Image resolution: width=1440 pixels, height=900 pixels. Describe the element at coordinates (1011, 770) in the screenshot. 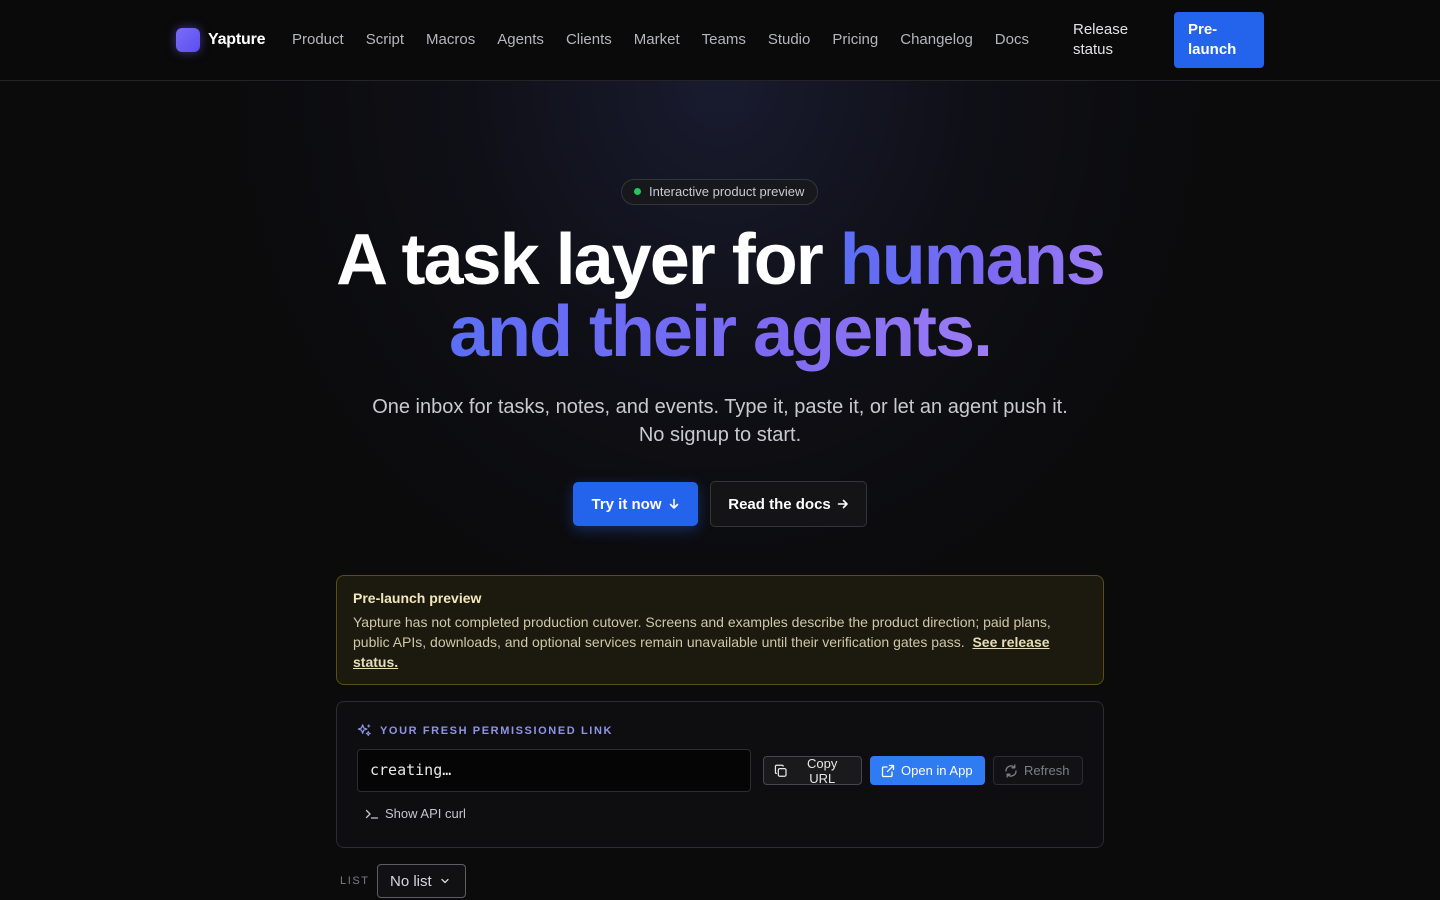

I see `refresh-icon` at that location.